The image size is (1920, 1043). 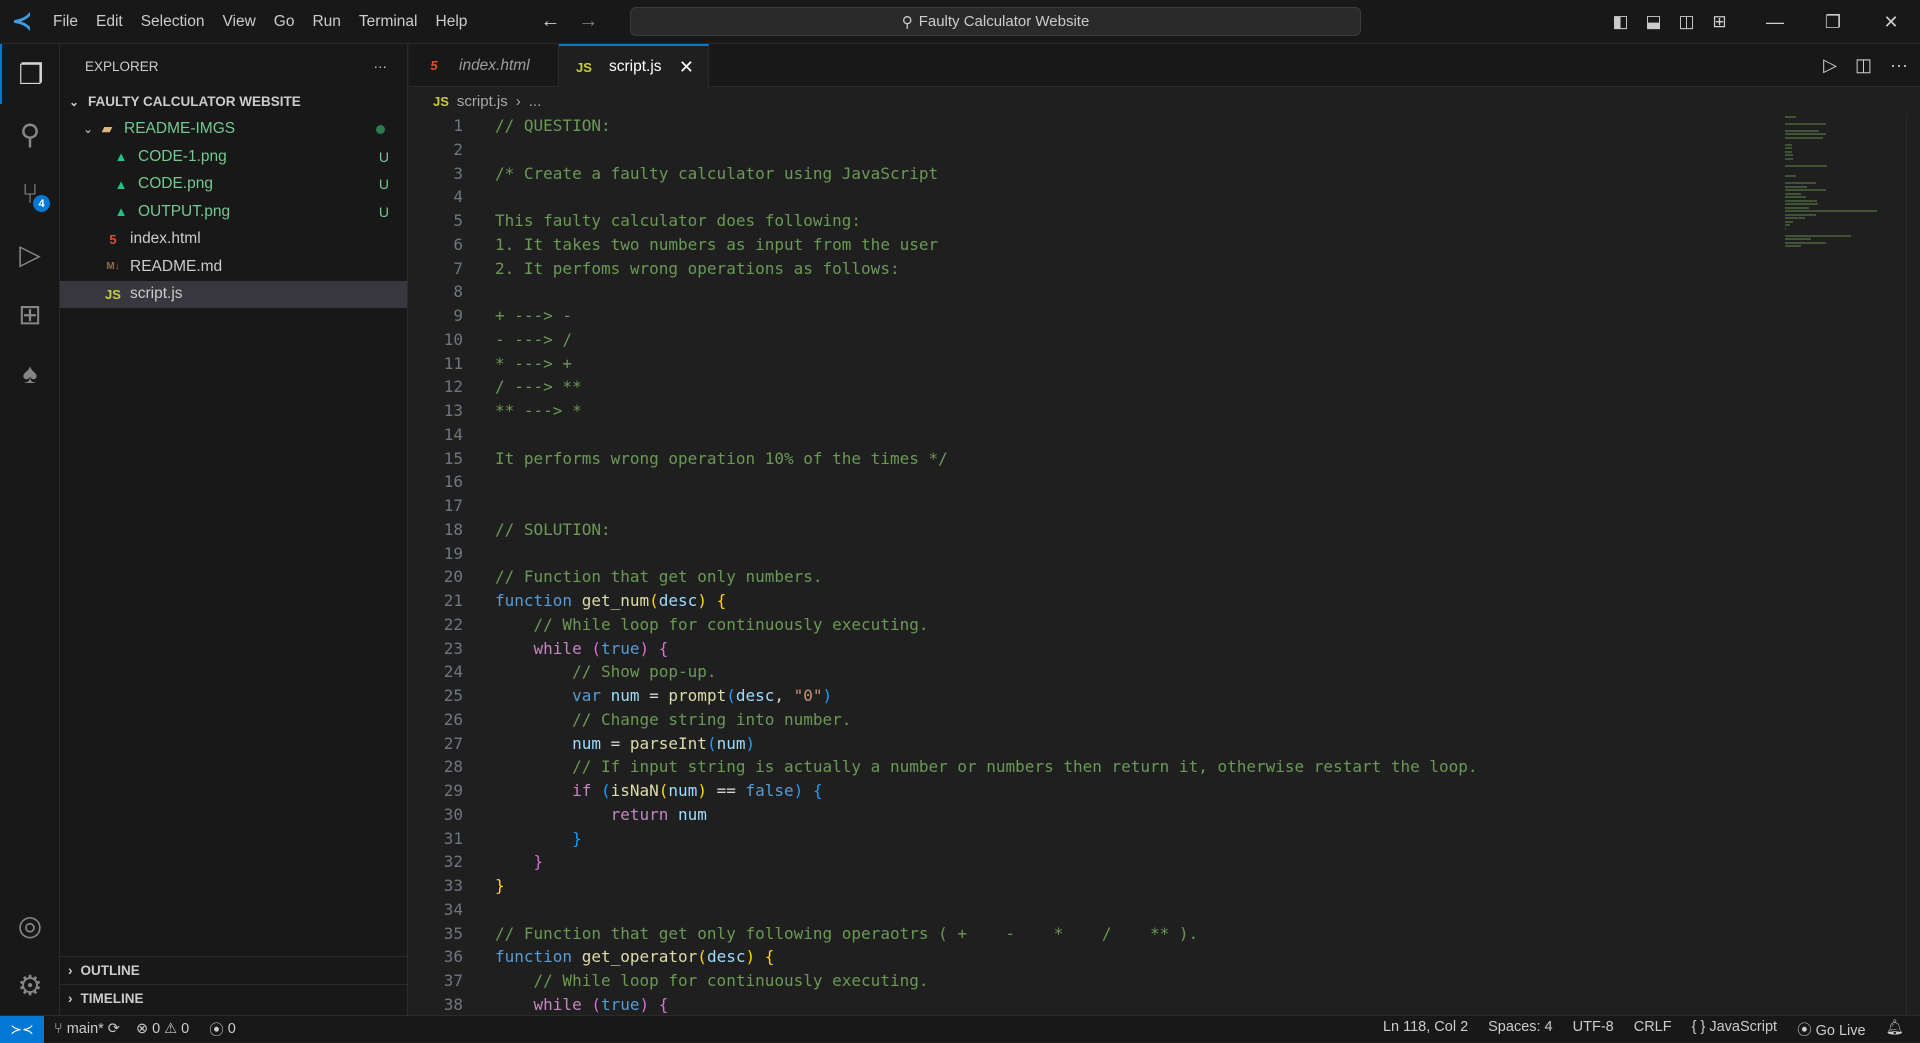 What do you see at coordinates (1653, 1029) in the screenshot?
I see `line-endings: CRLF` at bounding box center [1653, 1029].